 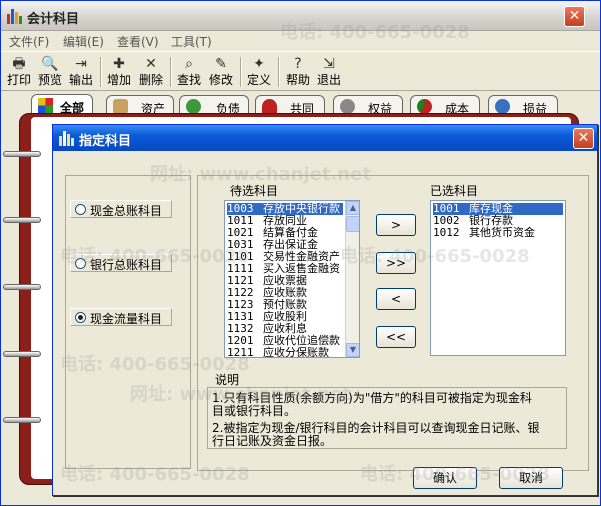 I want to click on menu-tools: 工具(T), so click(x=191, y=41).